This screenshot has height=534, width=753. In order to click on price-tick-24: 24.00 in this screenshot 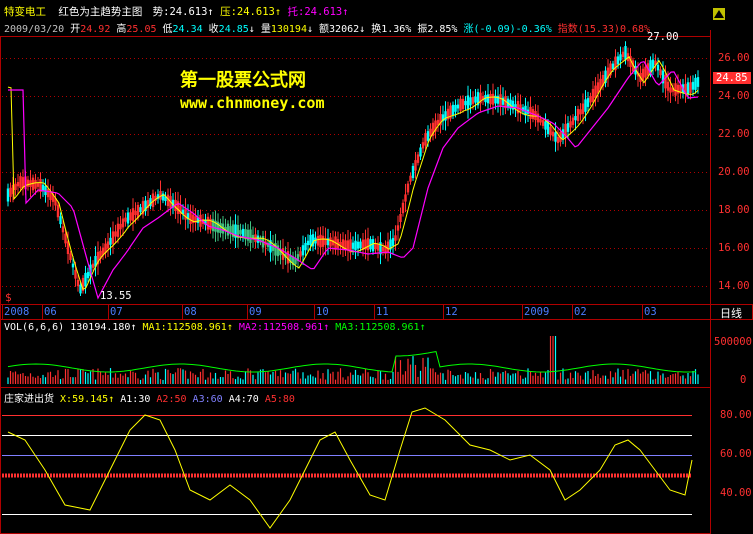, I will do `click(734, 96)`.